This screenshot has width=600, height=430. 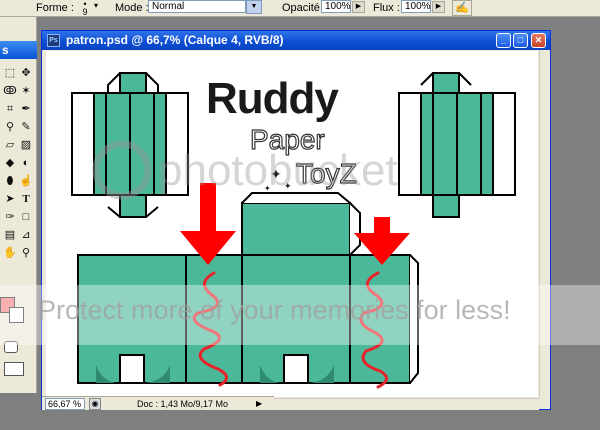 What do you see at coordinates (133, 83) in the screenshot?
I see `left-arm-top-tab` at bounding box center [133, 83].